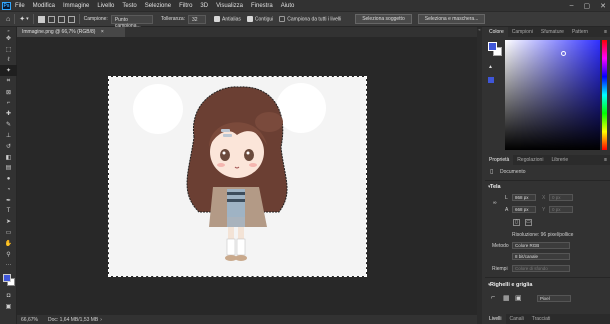  Describe the element at coordinates (262, 6) in the screenshot. I see `menu-finestra: Finestra` at that location.